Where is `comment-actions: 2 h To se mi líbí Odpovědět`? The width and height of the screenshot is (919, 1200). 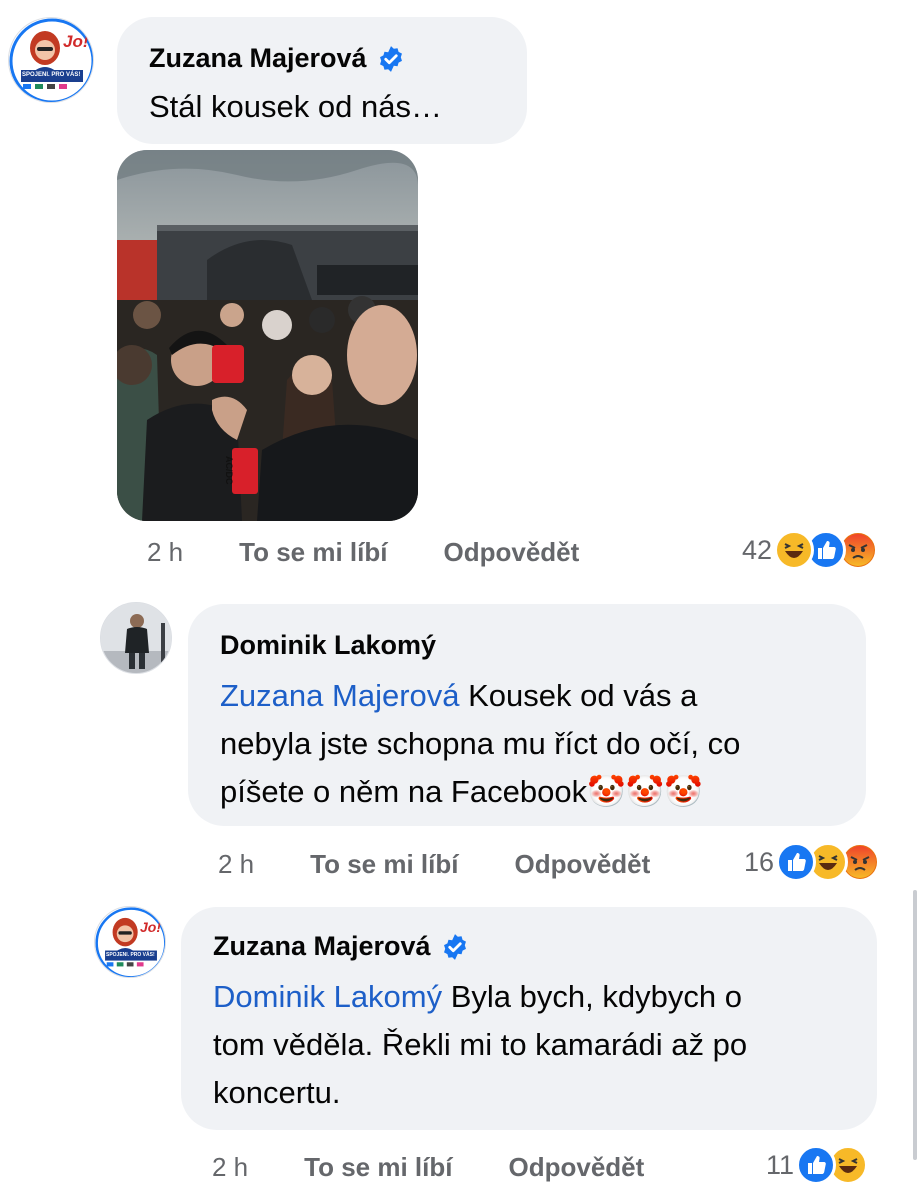 comment-actions: 2 h To se mi líbí Odpovědět is located at coordinates (363, 552).